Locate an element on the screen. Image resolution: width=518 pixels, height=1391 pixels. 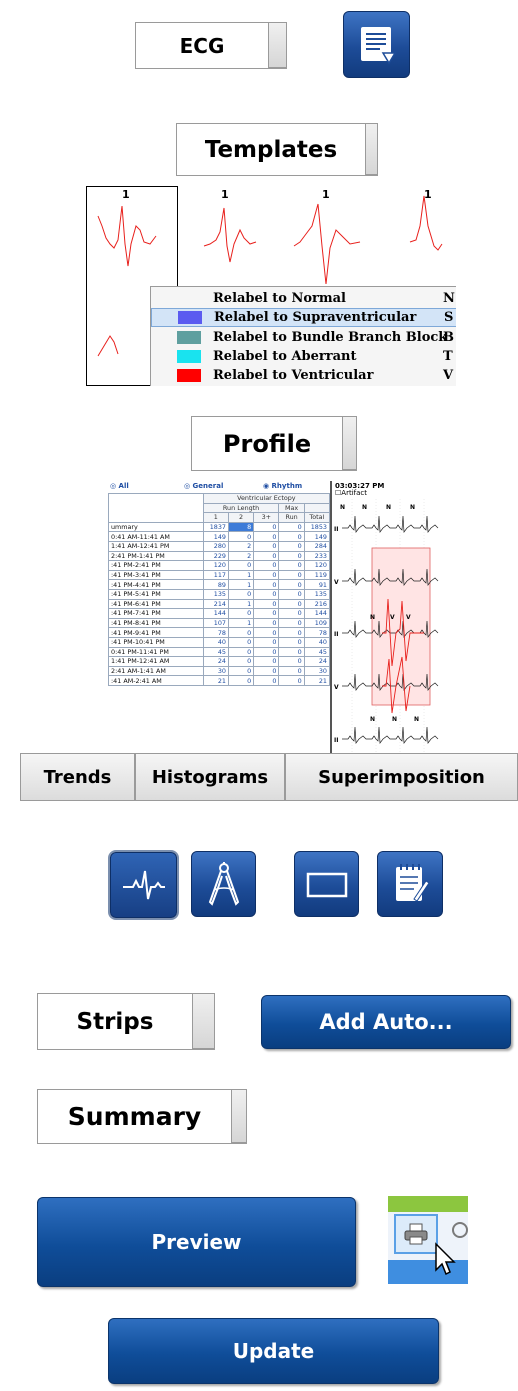
table-cell: 229 is located at coordinates (215, 556).